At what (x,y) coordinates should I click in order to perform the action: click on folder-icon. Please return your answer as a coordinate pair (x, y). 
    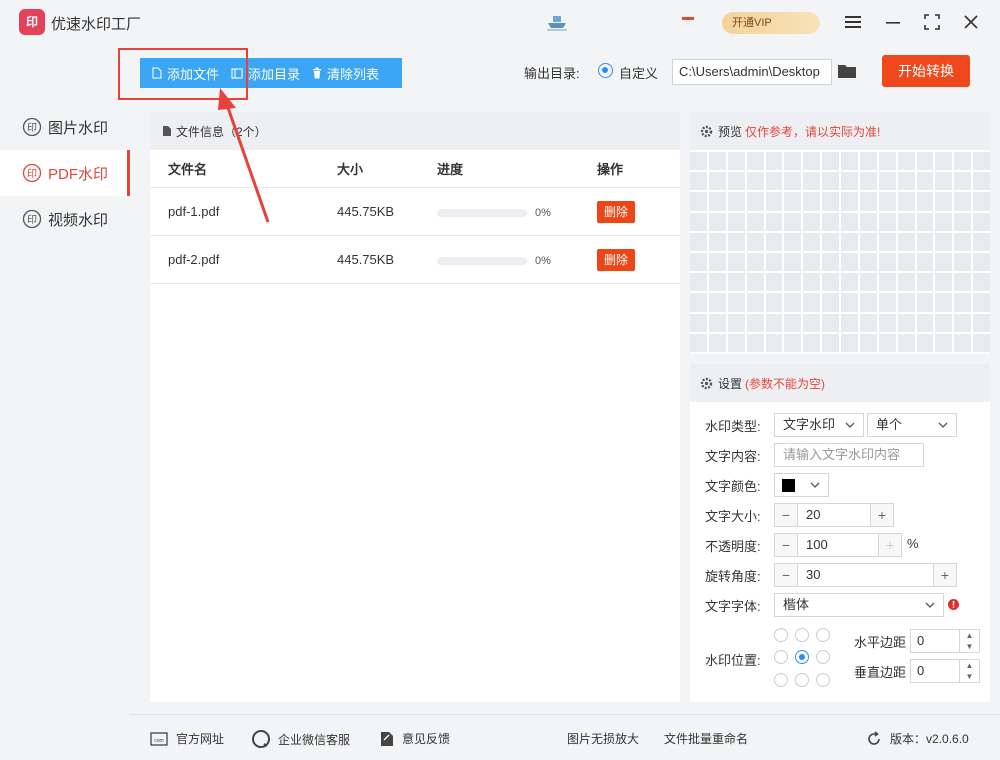
    Looking at the image, I should click on (847, 71).